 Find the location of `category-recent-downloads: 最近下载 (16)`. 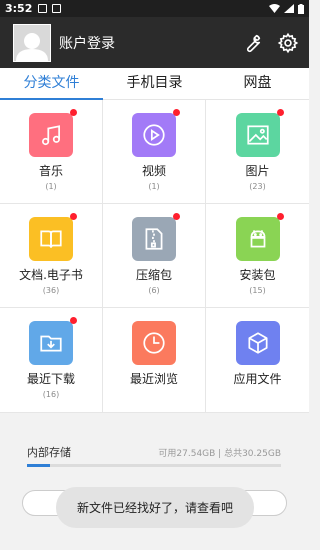

category-recent-downloads: 最近下载 (16) is located at coordinates (51, 360).